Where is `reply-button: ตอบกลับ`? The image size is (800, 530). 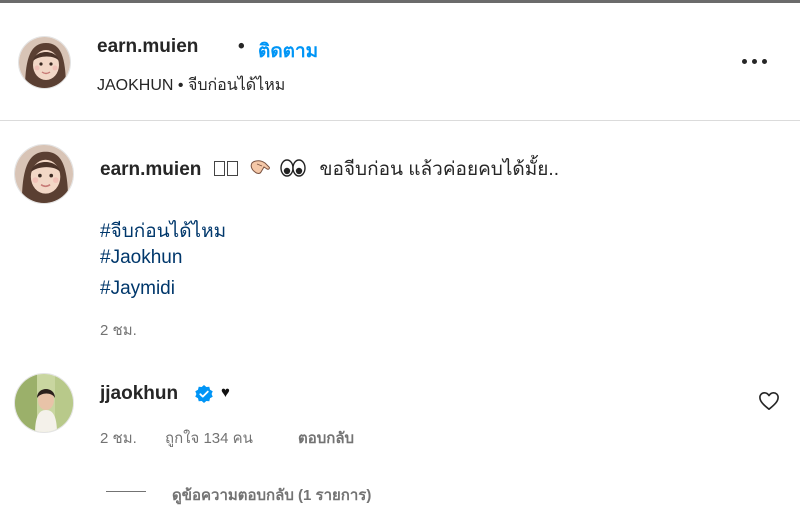
reply-button: ตอบกลับ is located at coordinates (326, 438).